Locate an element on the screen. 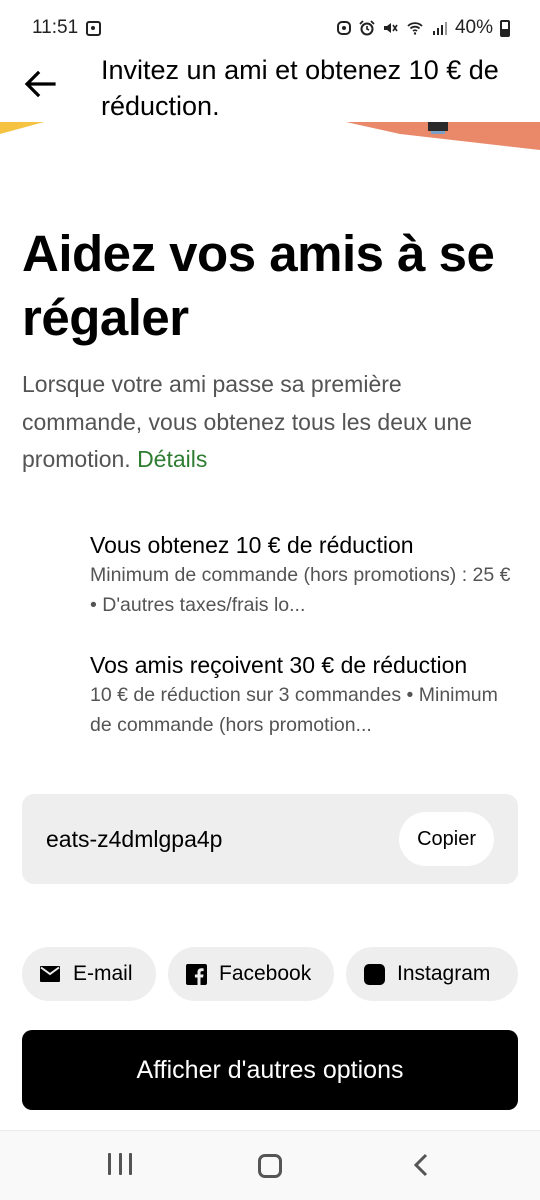  reward-title: Vos amis reçoivent 30 € de réduction is located at coordinates (279, 665).